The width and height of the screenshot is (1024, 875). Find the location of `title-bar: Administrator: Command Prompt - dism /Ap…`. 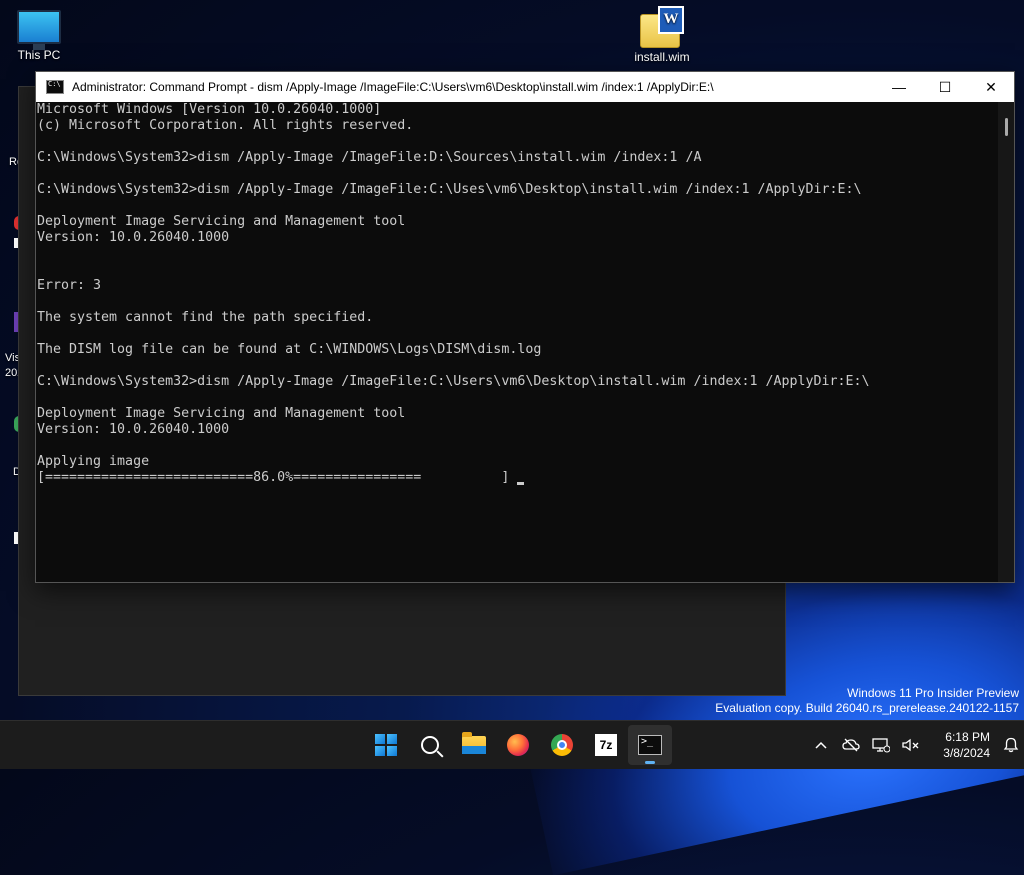

title-bar: Administrator: Command Prompt - dism /Ap… is located at coordinates (525, 87).